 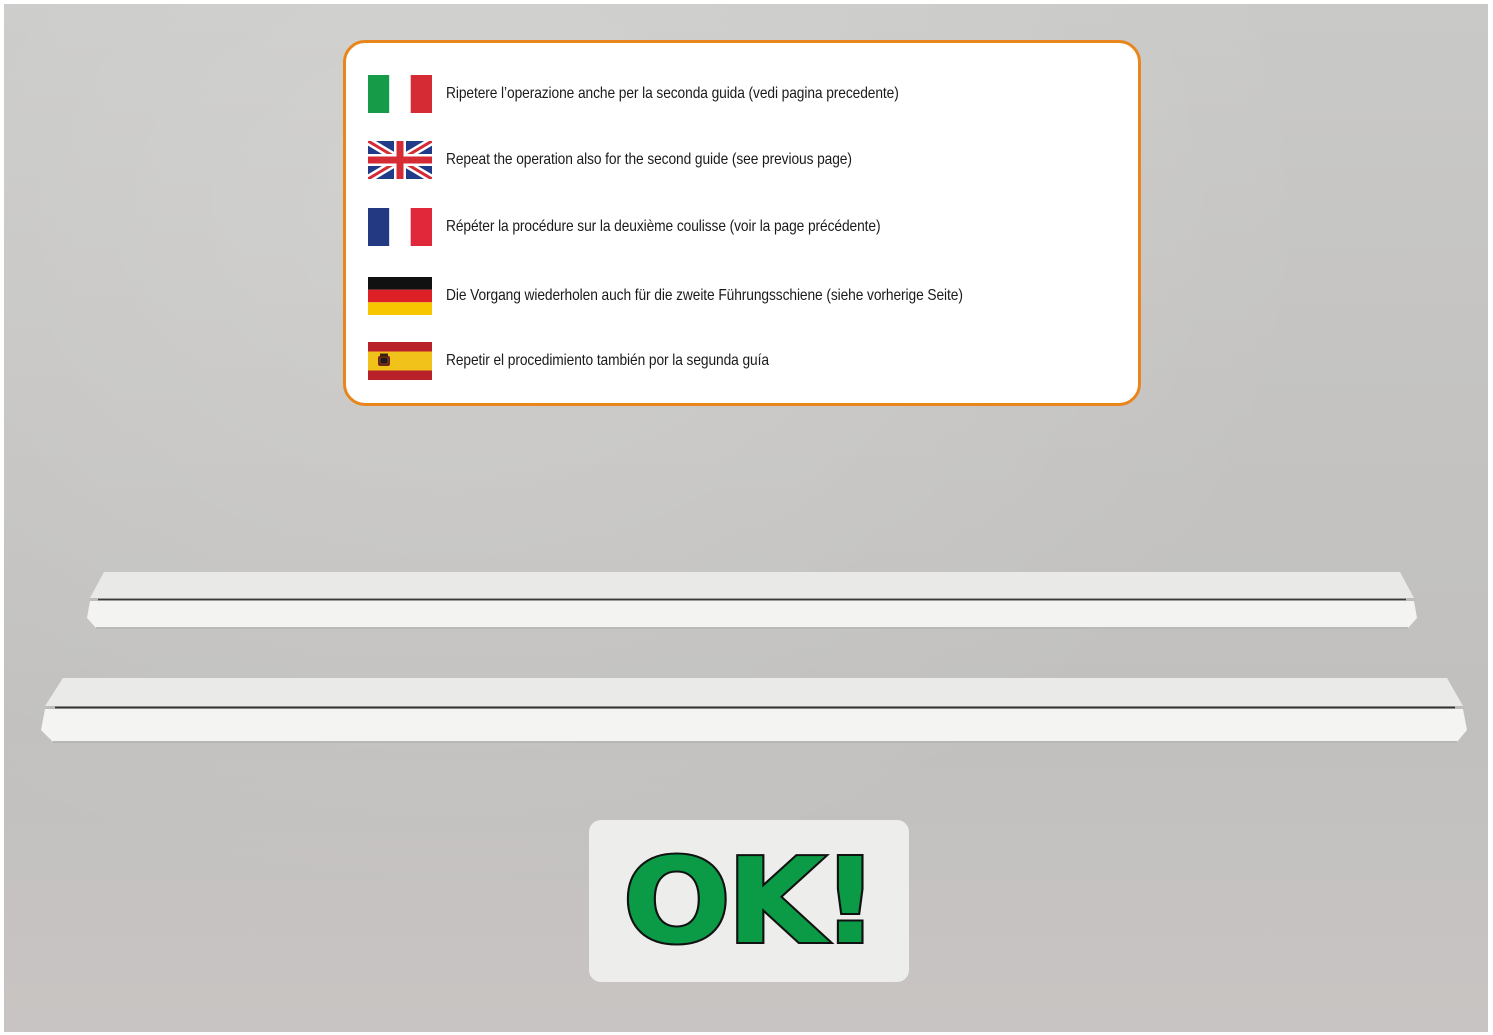 What do you see at coordinates (751, 901) in the screenshot?
I see `ok-status-label: OK!` at bounding box center [751, 901].